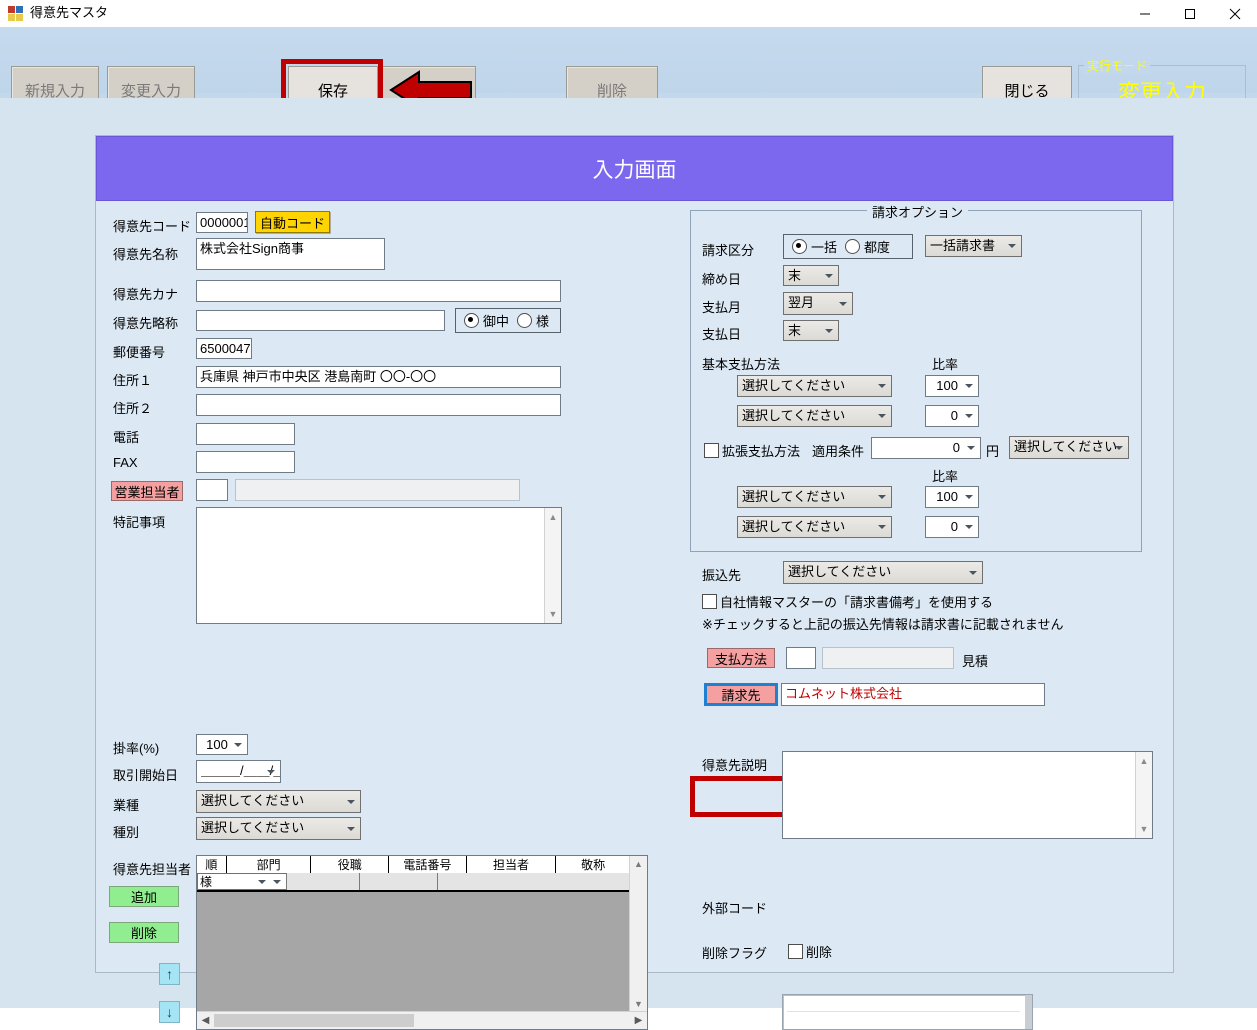  I want to click on external-code-value, so click(907, 996).